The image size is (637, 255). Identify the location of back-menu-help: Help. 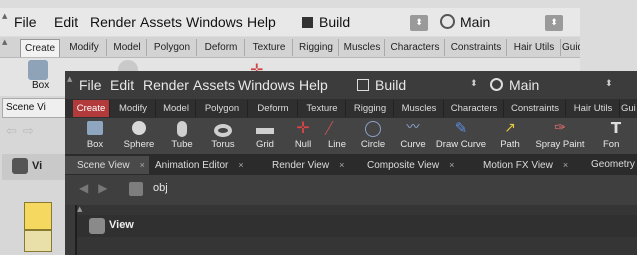
(261, 22).